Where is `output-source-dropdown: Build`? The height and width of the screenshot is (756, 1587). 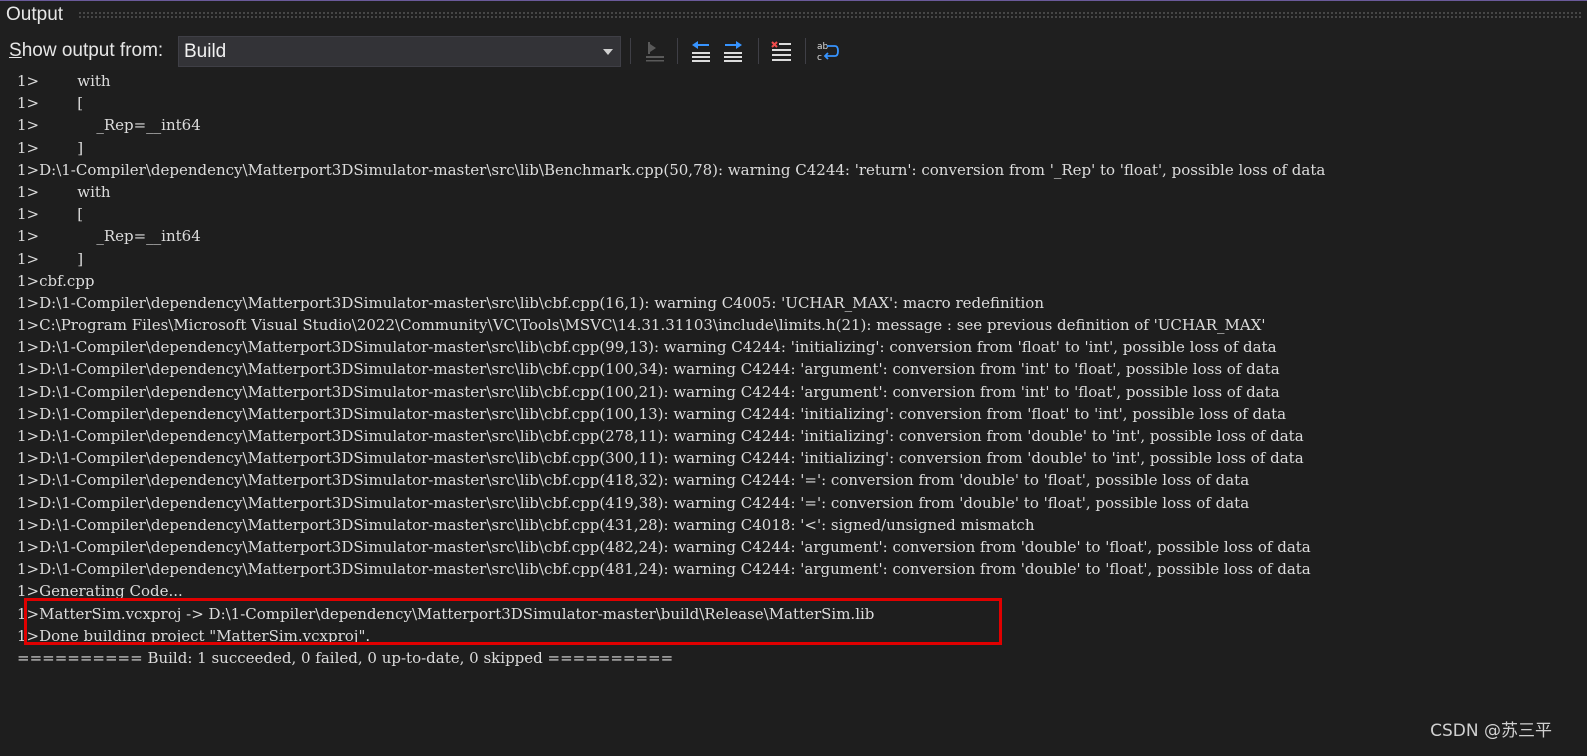
output-source-dropdown: Build is located at coordinates (399, 51).